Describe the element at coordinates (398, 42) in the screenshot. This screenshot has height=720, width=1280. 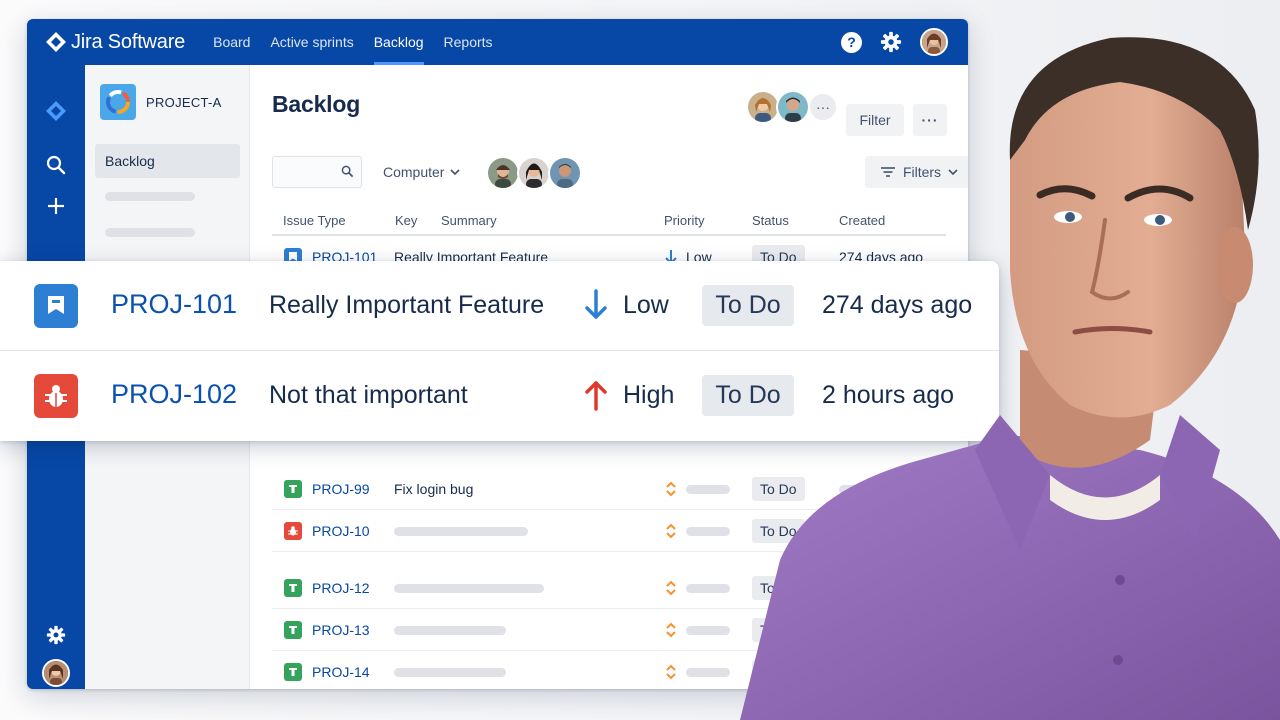
I see `nav-backlog: Backlog` at that location.